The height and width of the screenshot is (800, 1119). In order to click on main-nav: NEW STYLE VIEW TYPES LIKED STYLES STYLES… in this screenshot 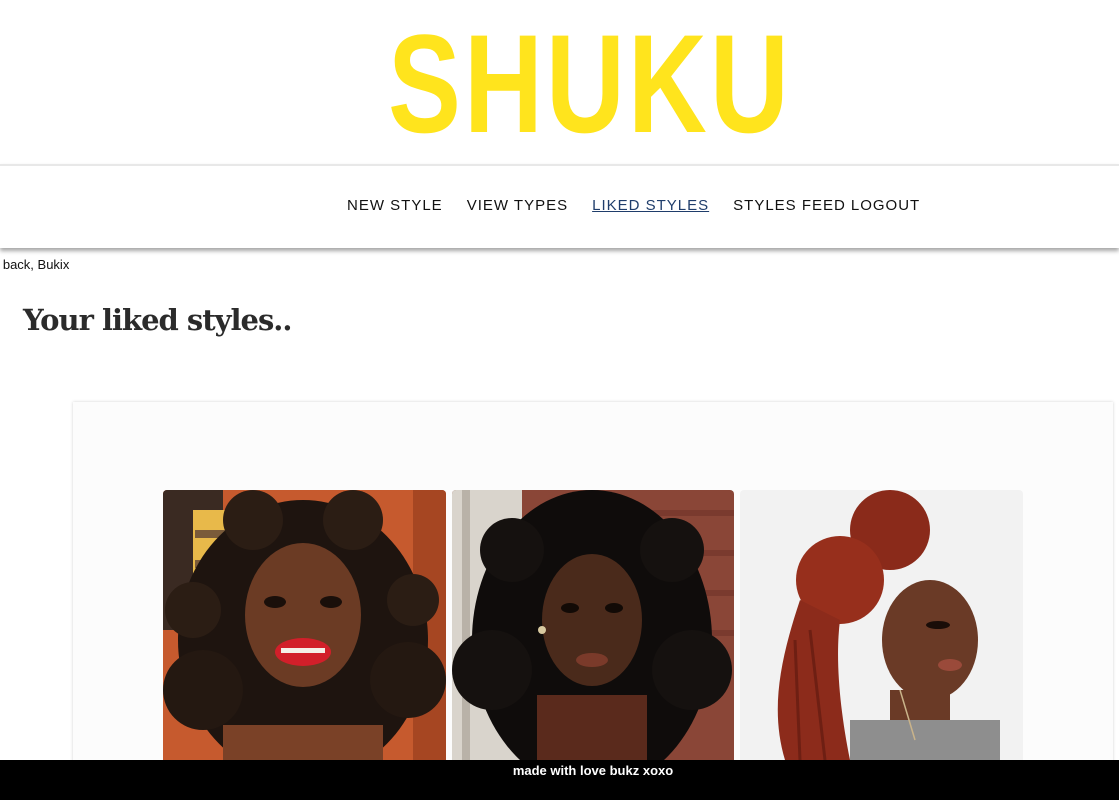, I will do `click(559, 206)`.